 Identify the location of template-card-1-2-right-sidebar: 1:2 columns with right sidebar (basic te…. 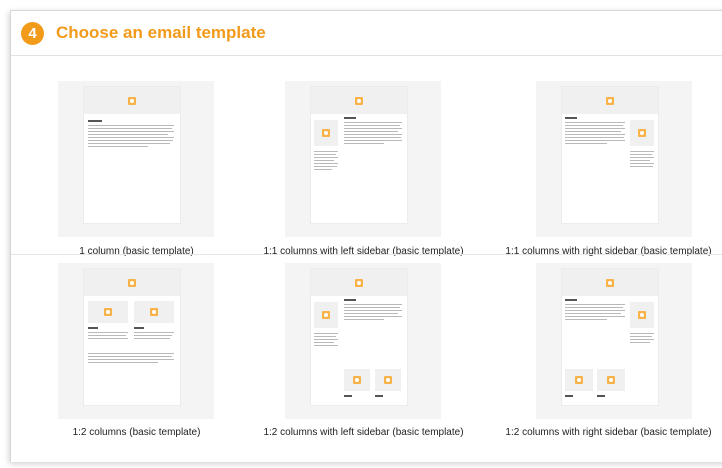
(608, 354).